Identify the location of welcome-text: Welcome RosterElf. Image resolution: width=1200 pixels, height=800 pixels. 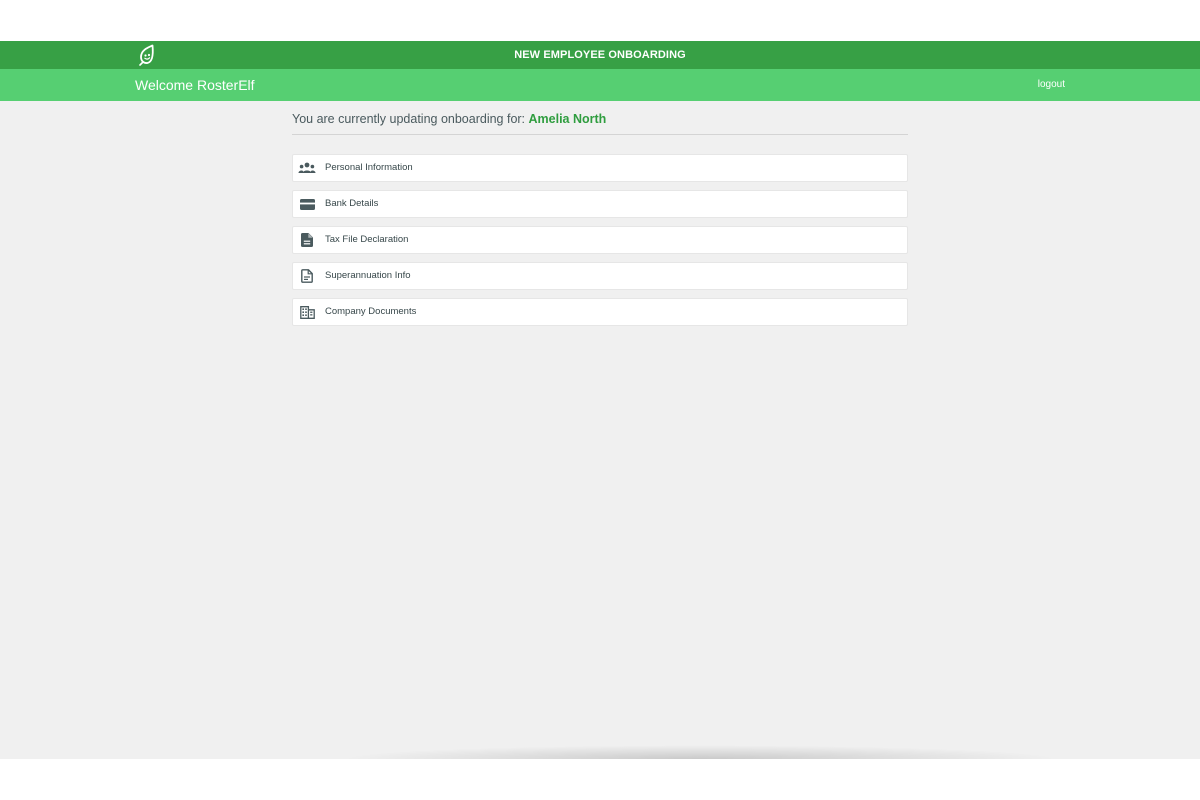
(195, 85).